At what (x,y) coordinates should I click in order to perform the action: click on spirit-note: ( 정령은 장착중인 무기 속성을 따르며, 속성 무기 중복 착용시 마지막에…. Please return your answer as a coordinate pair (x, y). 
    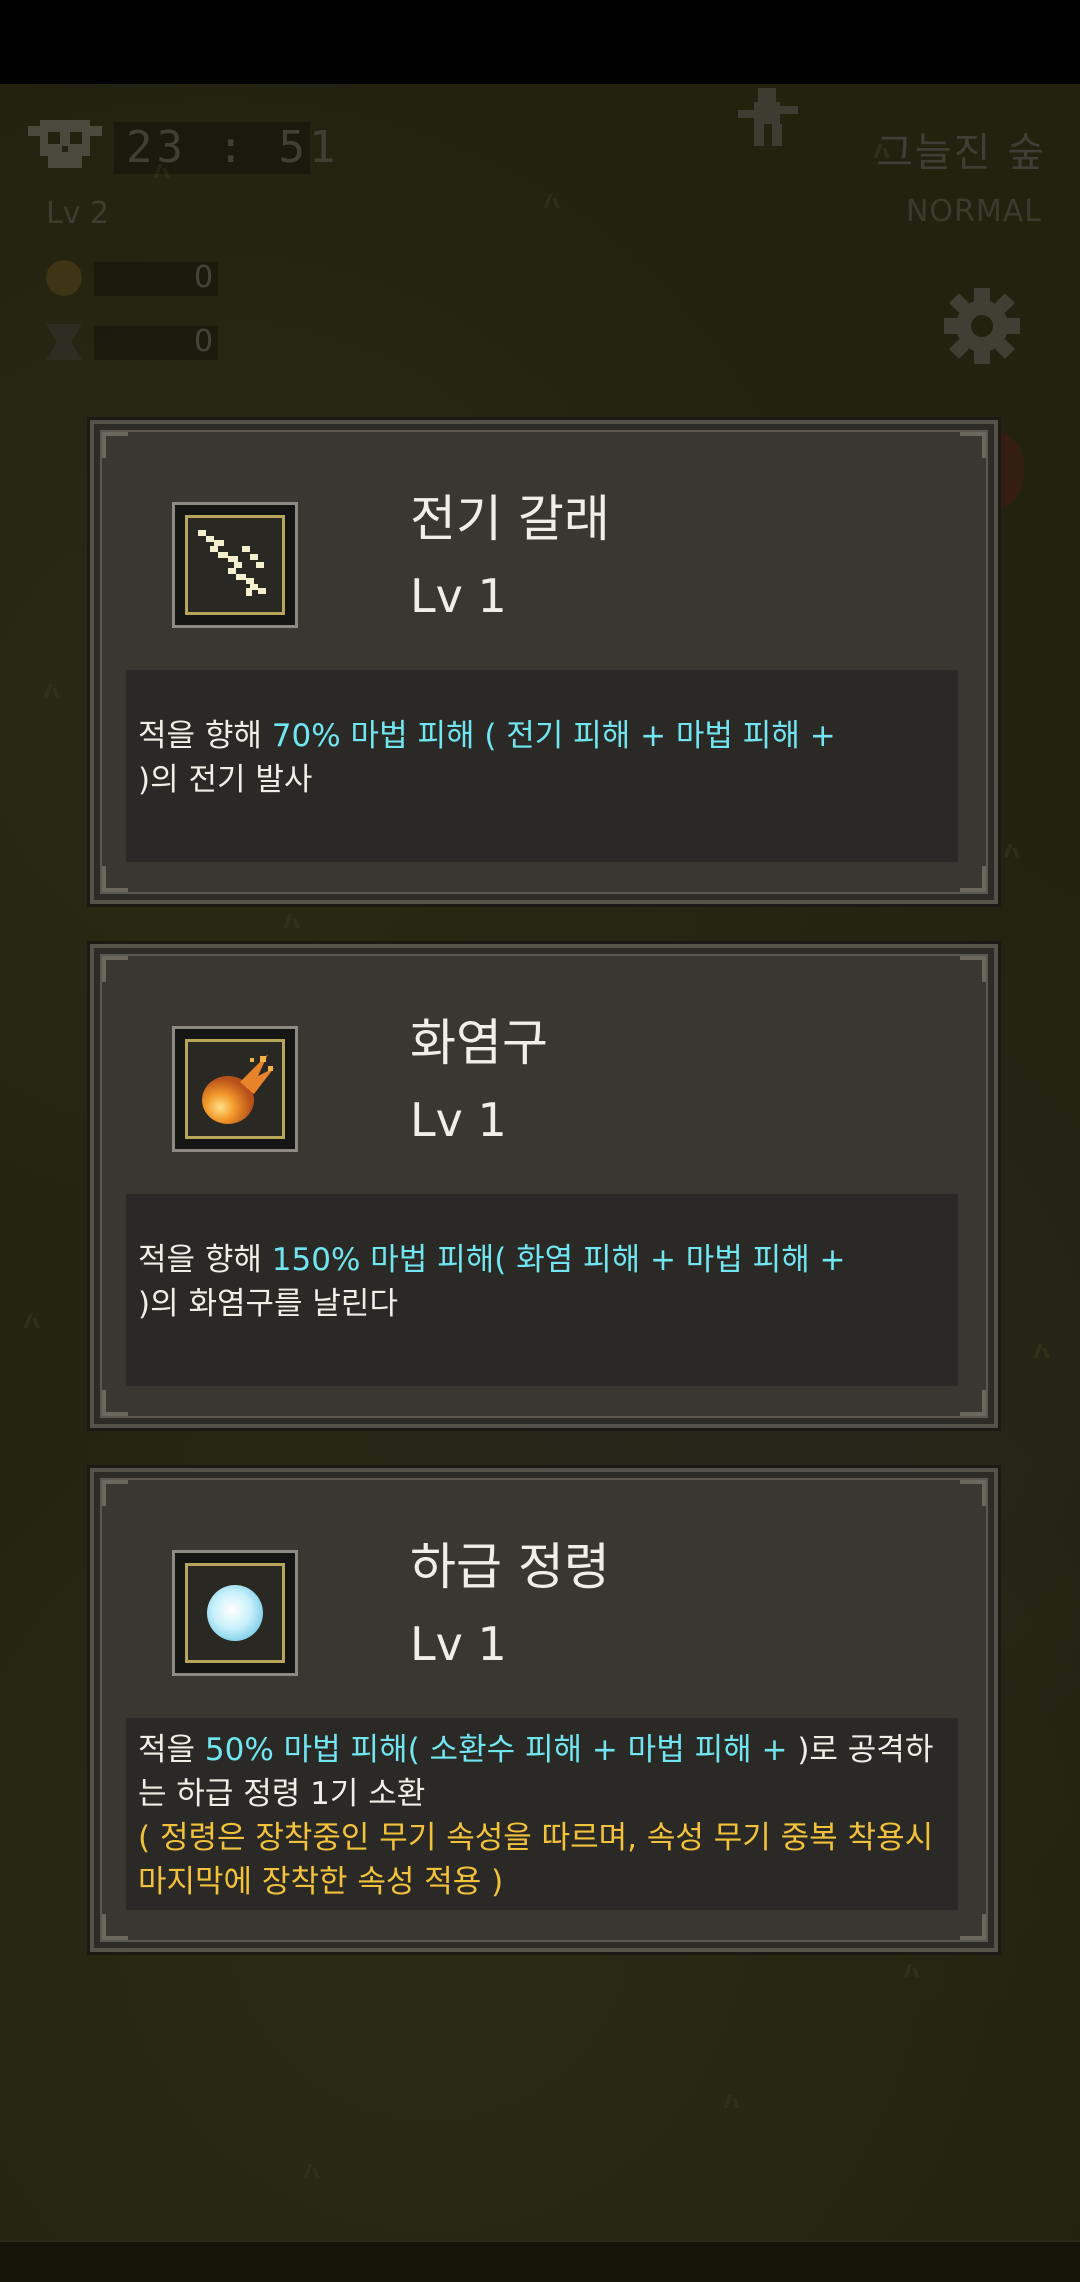
    Looking at the image, I should click on (536, 1860).